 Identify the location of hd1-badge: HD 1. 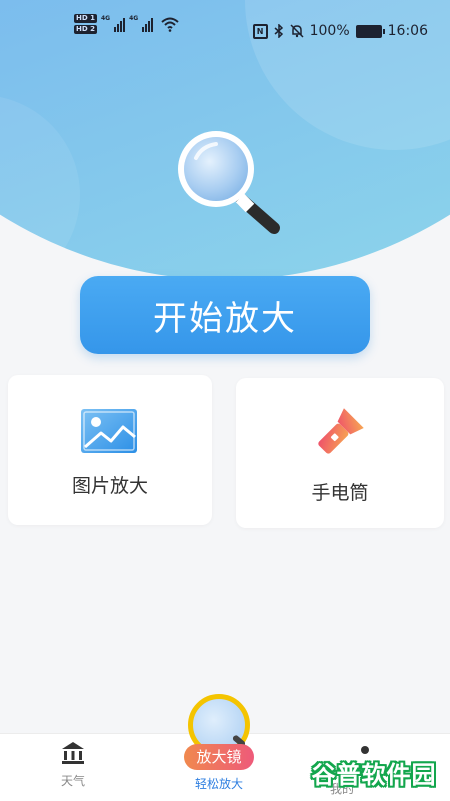
(85, 18).